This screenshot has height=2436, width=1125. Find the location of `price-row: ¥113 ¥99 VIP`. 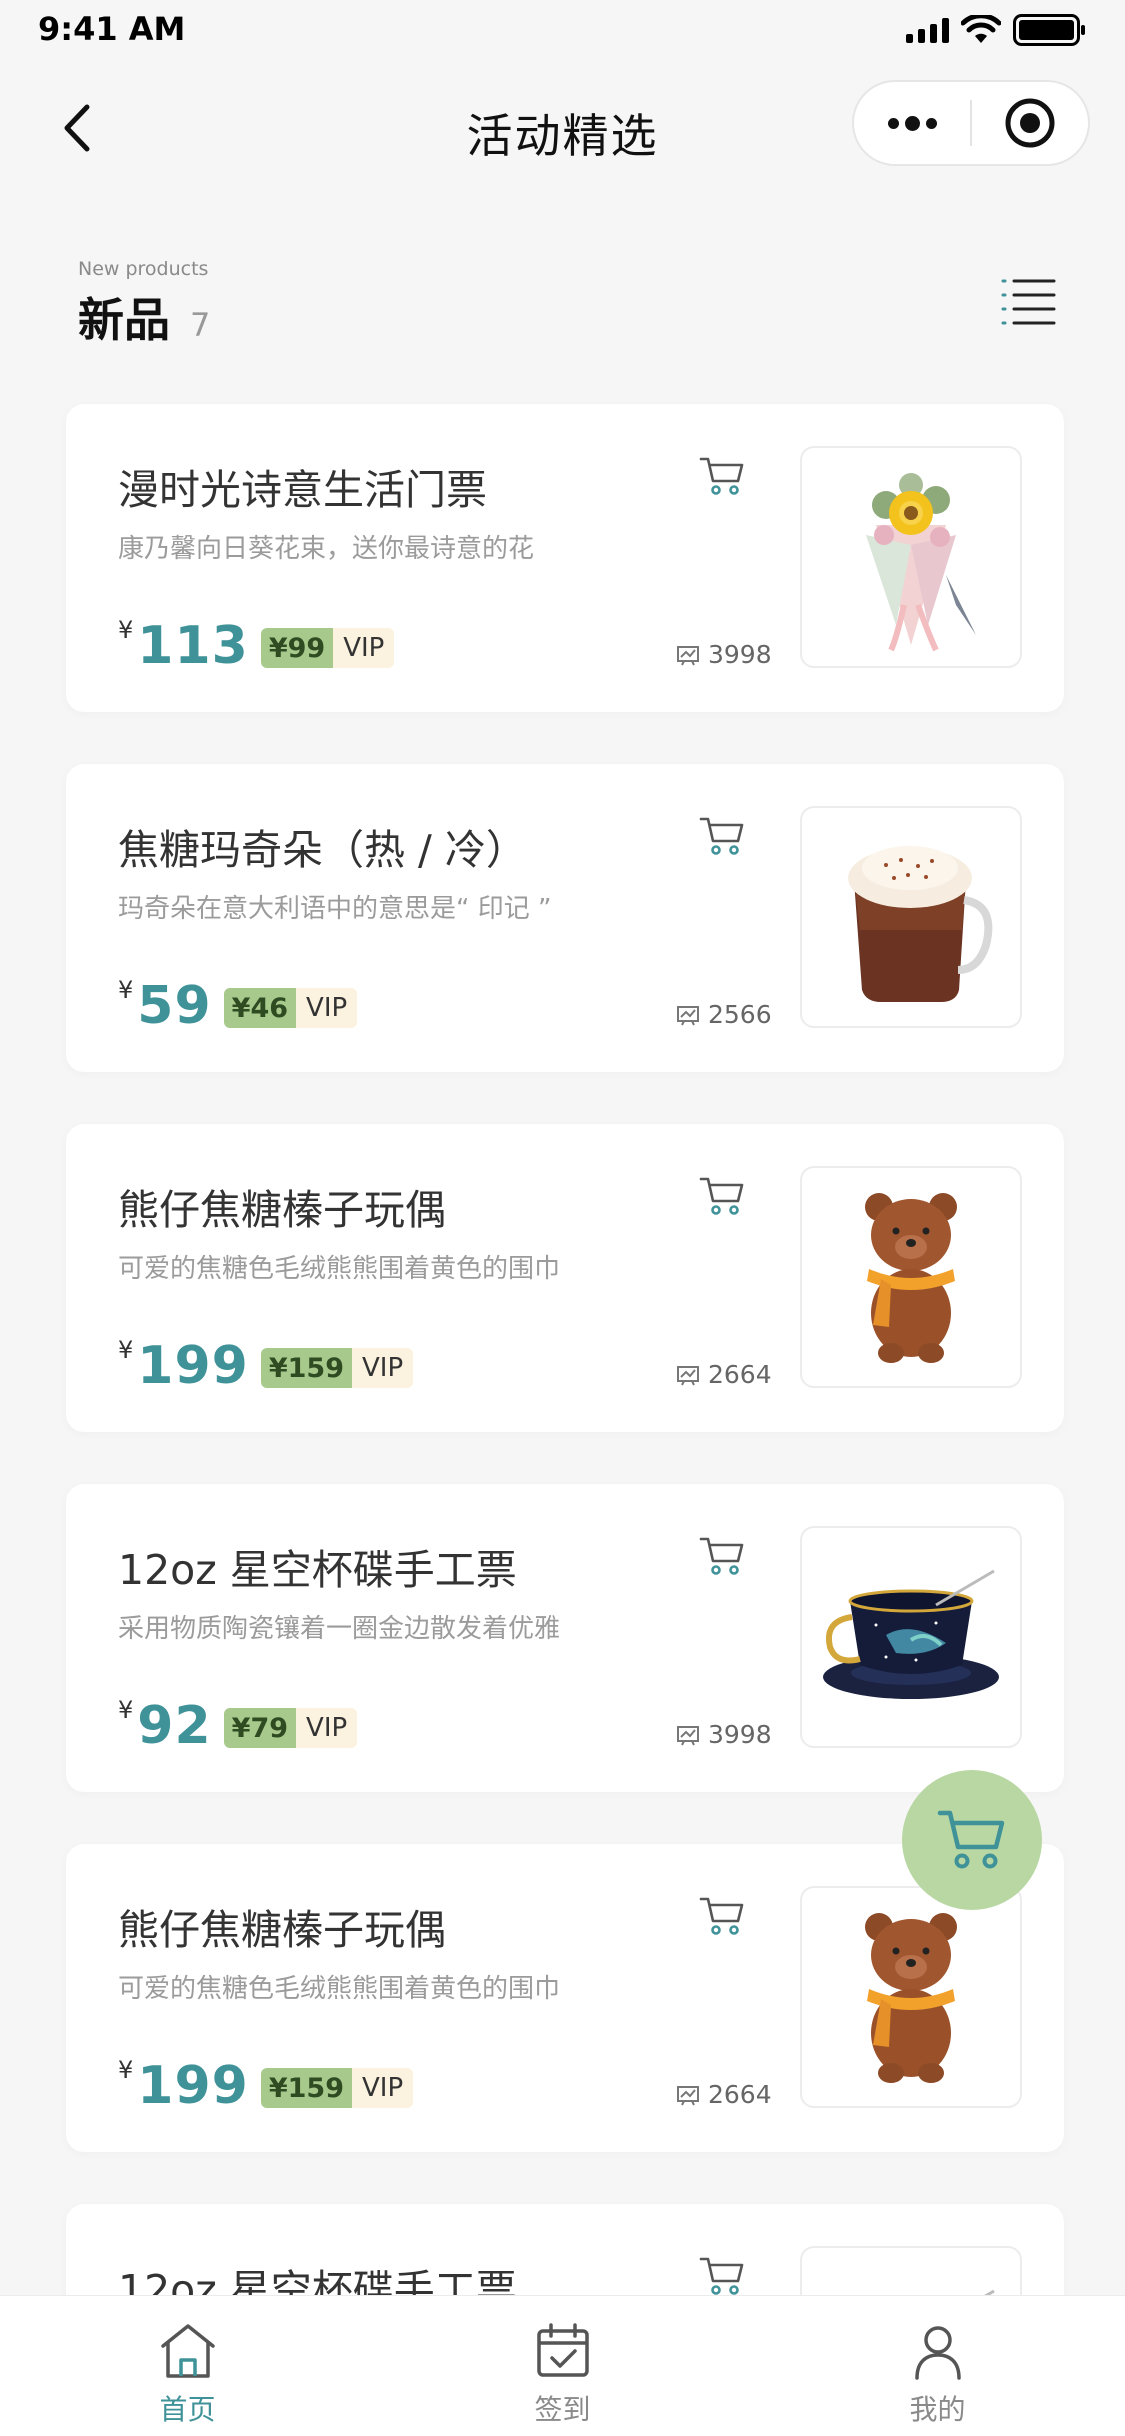

price-row: ¥113 ¥99 VIP is located at coordinates (256, 644).